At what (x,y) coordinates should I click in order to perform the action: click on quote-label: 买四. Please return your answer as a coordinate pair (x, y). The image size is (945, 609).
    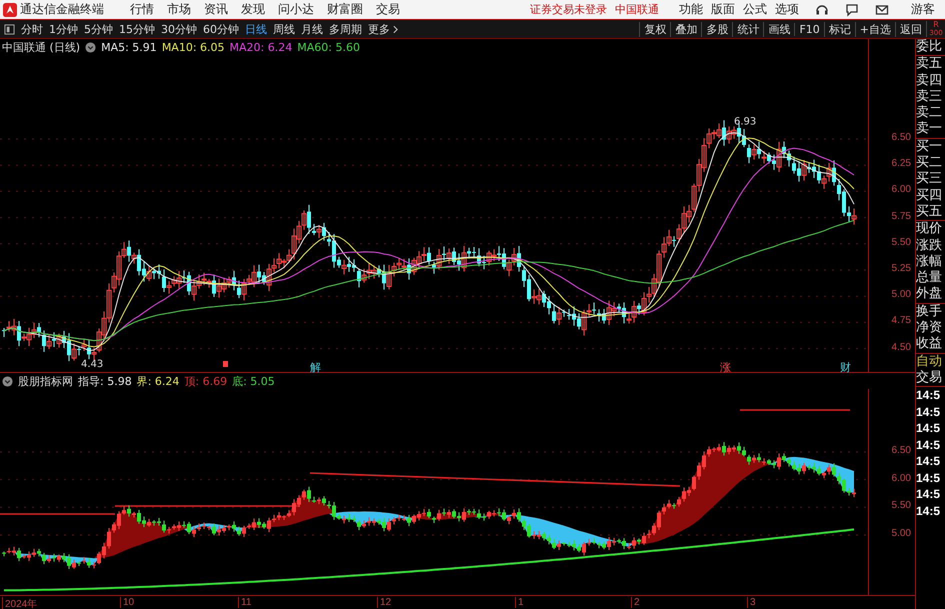
    Looking at the image, I should click on (929, 196).